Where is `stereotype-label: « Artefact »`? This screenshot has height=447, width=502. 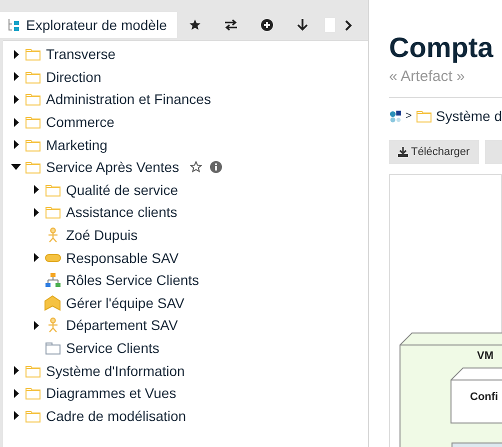
stereotype-label: « Artefact » is located at coordinates (427, 76).